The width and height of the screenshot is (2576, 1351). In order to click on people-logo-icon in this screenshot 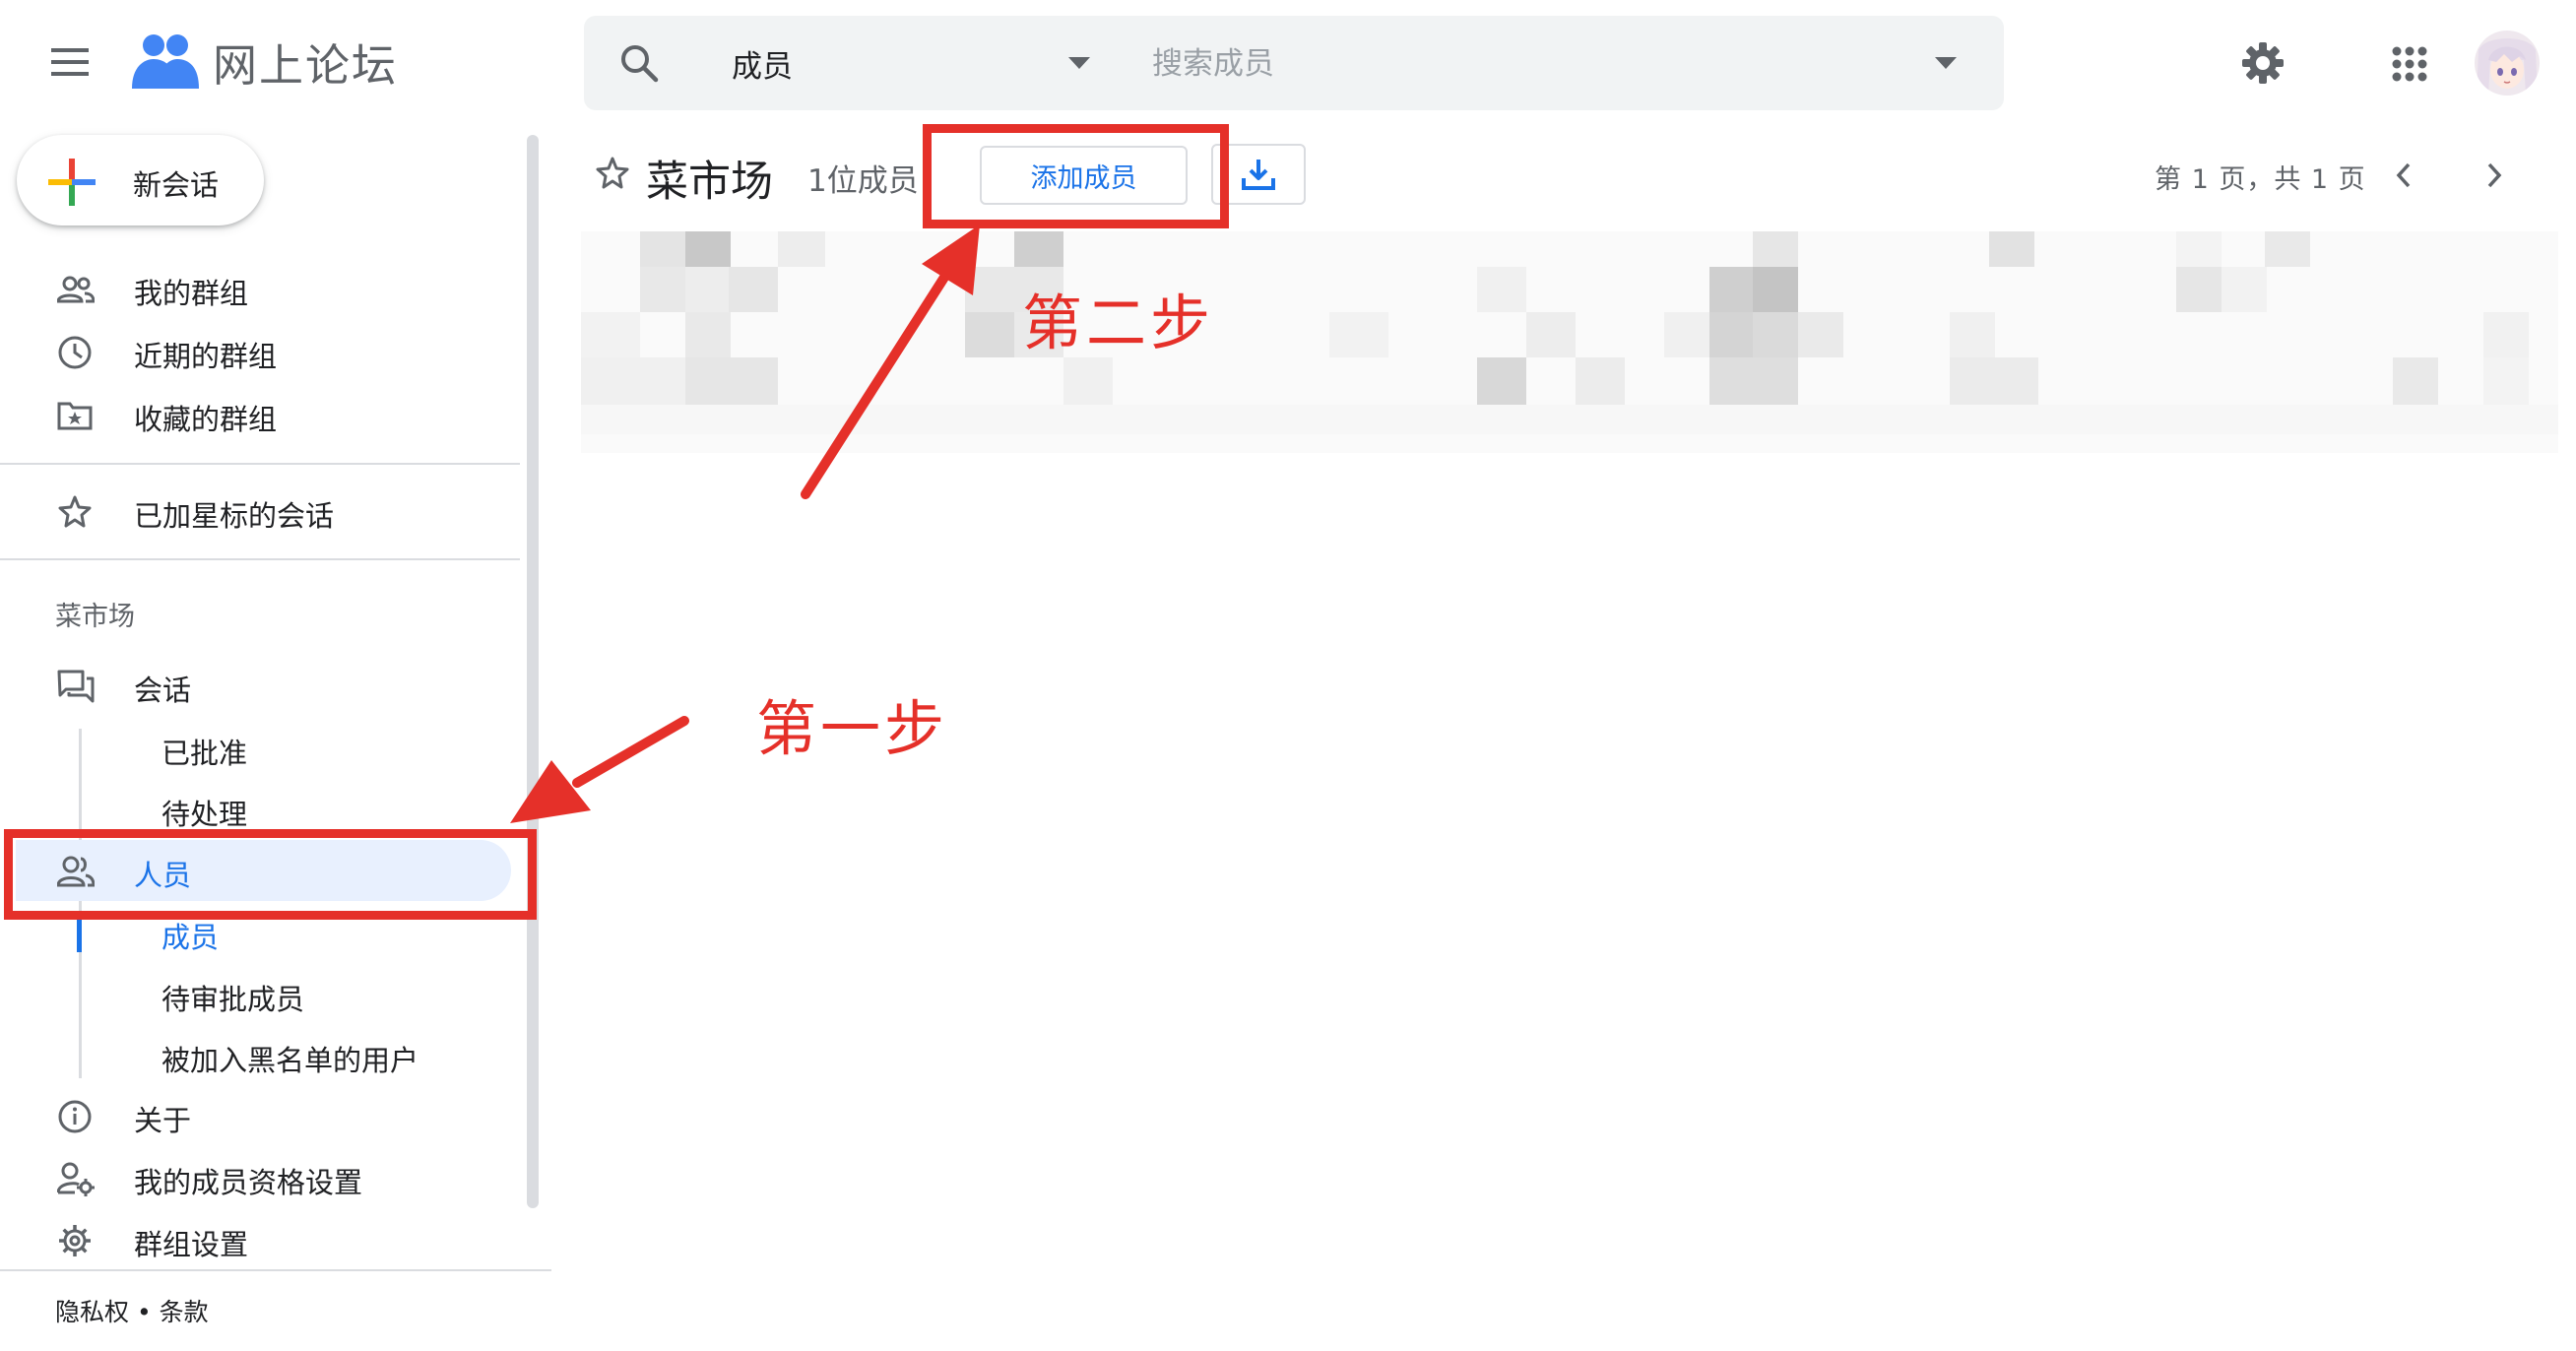, I will do `click(165, 63)`.